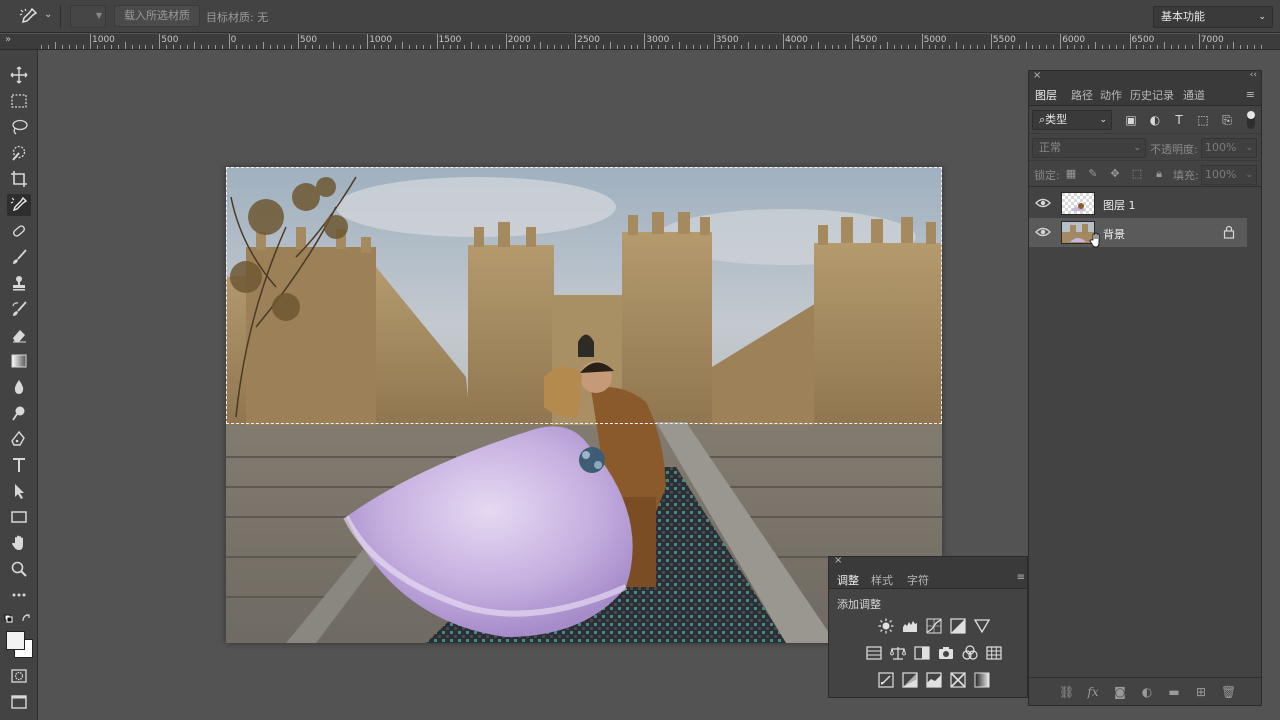 This screenshot has width=1280, height=720. What do you see at coordinates (934, 626) in the screenshot?
I see `curves-icon` at bounding box center [934, 626].